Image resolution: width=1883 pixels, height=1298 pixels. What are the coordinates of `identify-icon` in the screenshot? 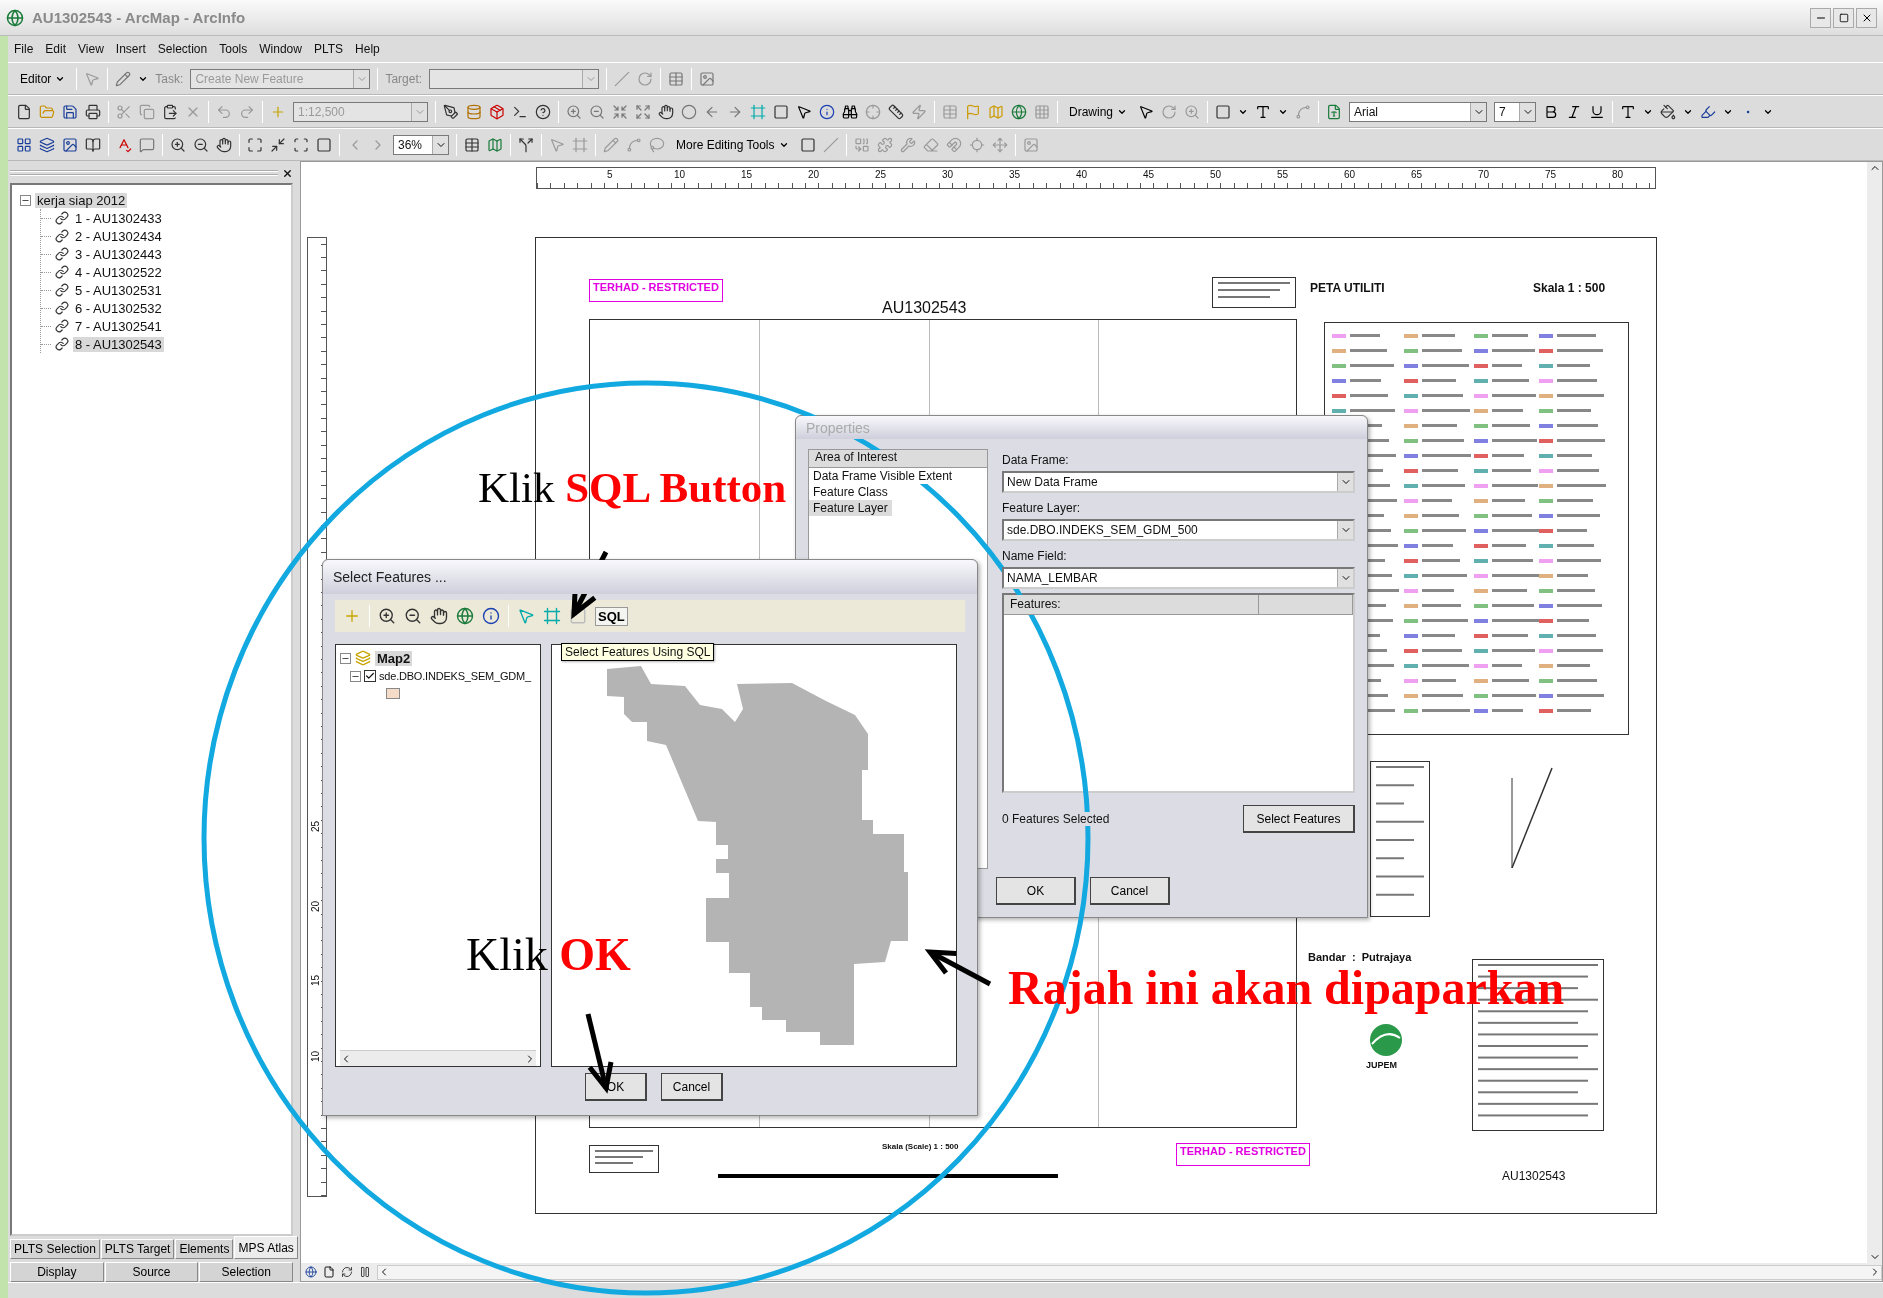 It's located at (491, 616).